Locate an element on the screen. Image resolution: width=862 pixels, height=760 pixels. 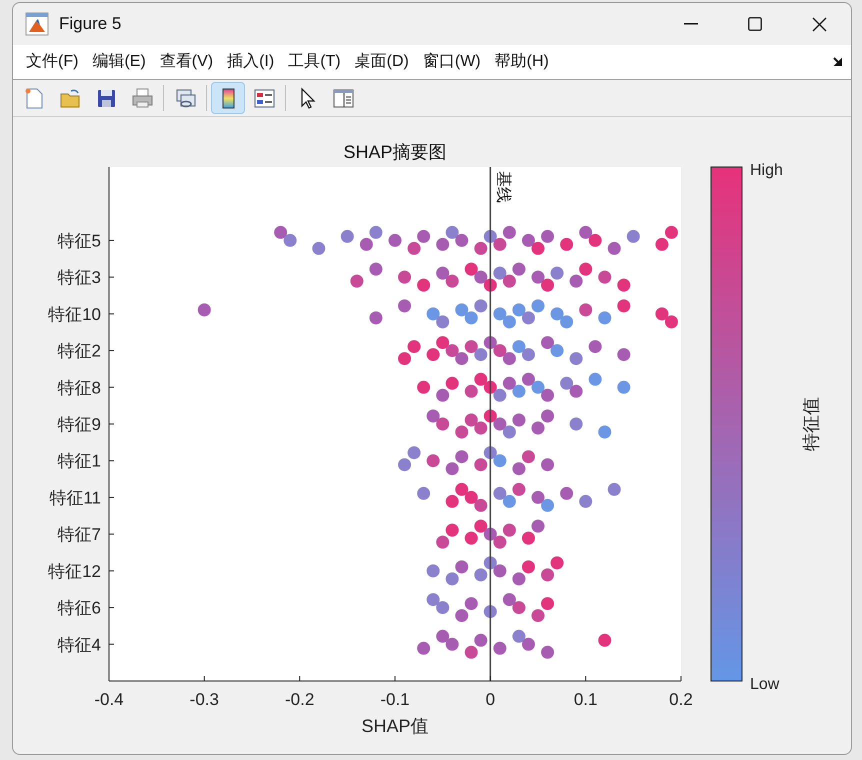
y-tick-label: 特征12 is located at coordinates (74, 571).